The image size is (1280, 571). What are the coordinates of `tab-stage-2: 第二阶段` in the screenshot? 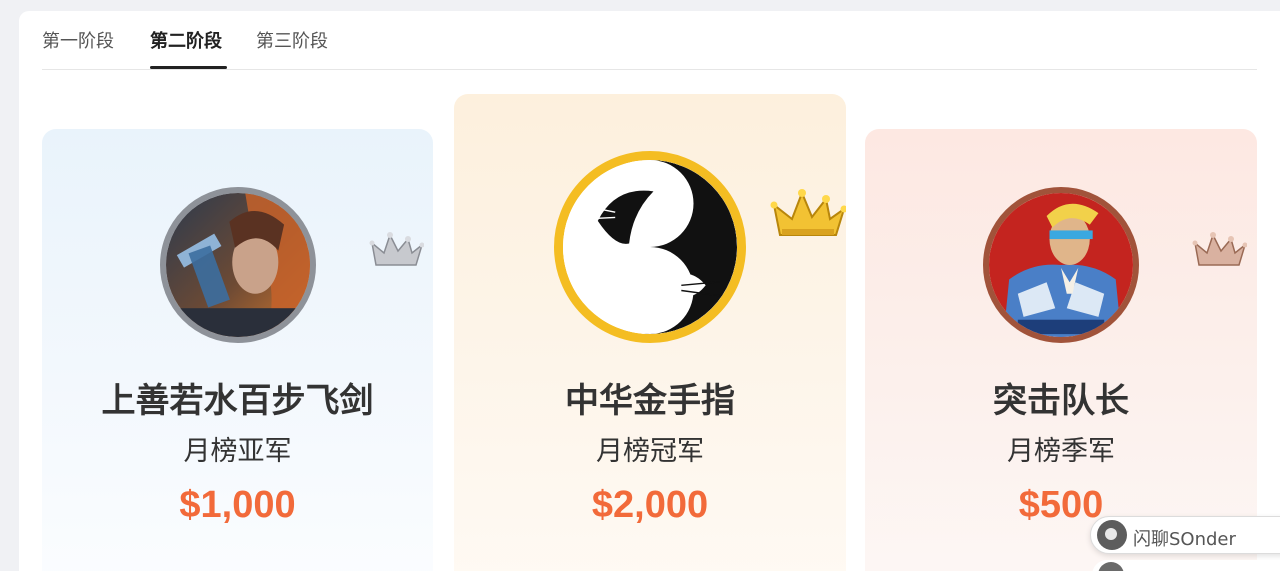 It's located at (186, 42).